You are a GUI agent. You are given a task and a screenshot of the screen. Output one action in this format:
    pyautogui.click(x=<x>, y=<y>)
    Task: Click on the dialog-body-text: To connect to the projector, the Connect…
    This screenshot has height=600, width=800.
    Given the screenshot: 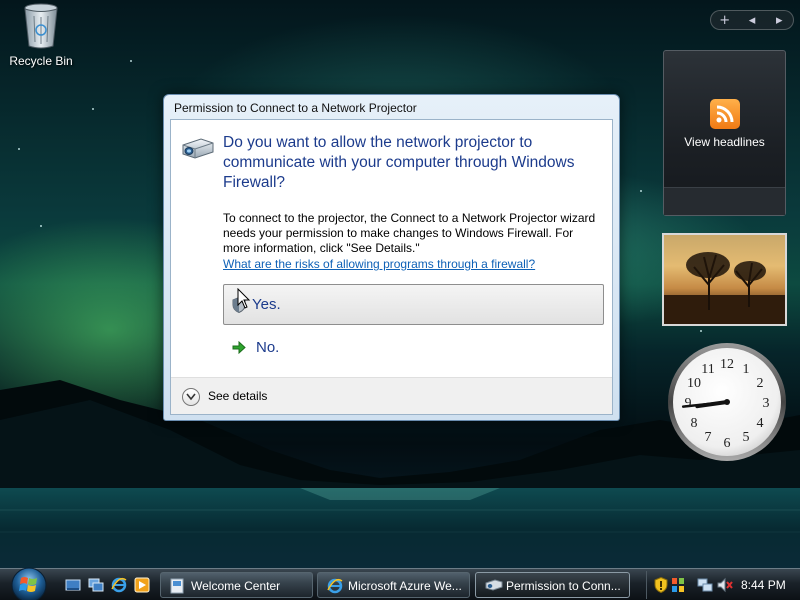 What is the action you would take?
    pyautogui.click(x=409, y=233)
    